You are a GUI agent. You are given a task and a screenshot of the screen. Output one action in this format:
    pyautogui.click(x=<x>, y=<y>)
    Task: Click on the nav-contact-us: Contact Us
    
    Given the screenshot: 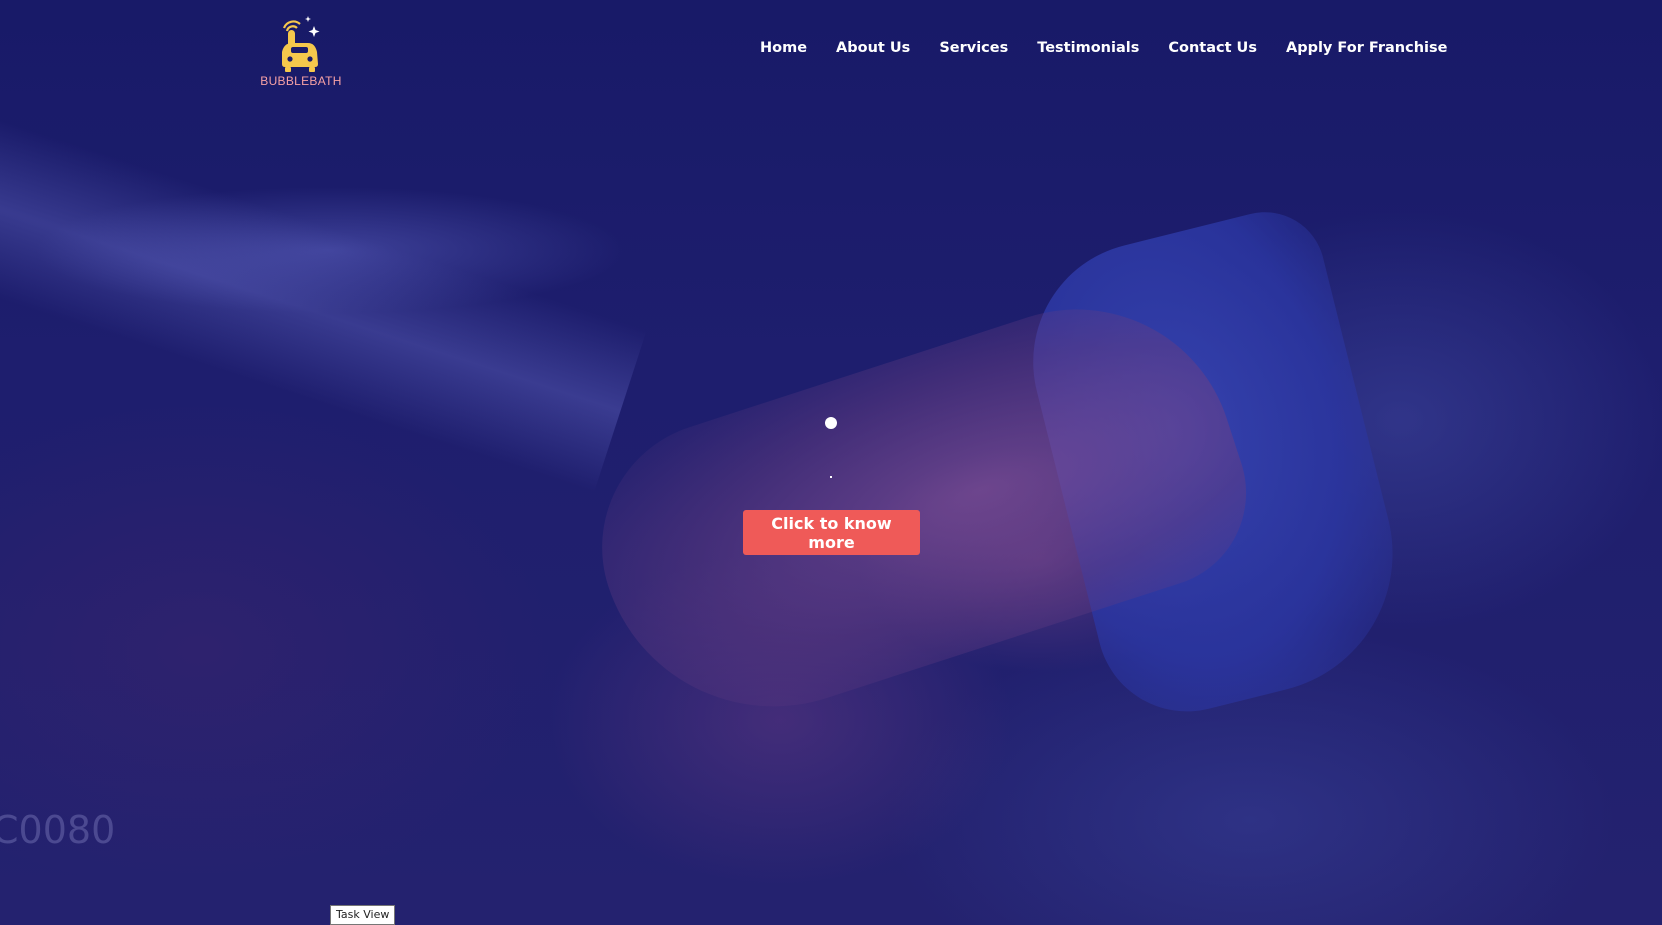 What is the action you would take?
    pyautogui.click(x=1212, y=52)
    